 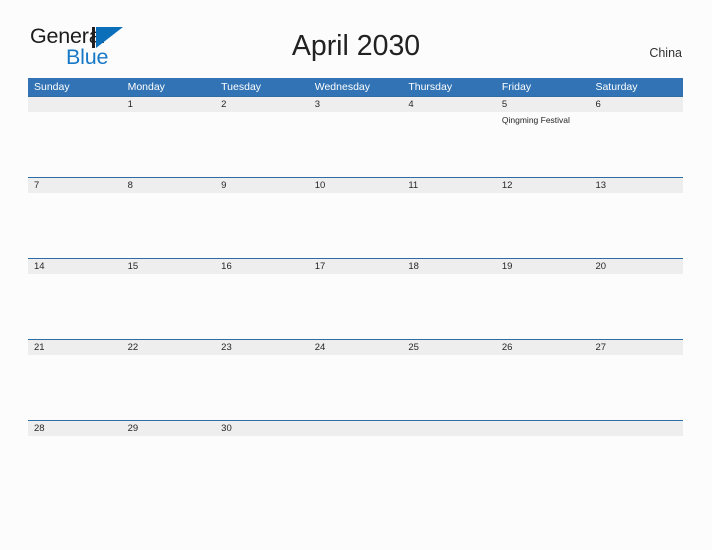 What do you see at coordinates (342, 87) in the screenshot?
I see `weekday-header-wednesday: Wednesday` at bounding box center [342, 87].